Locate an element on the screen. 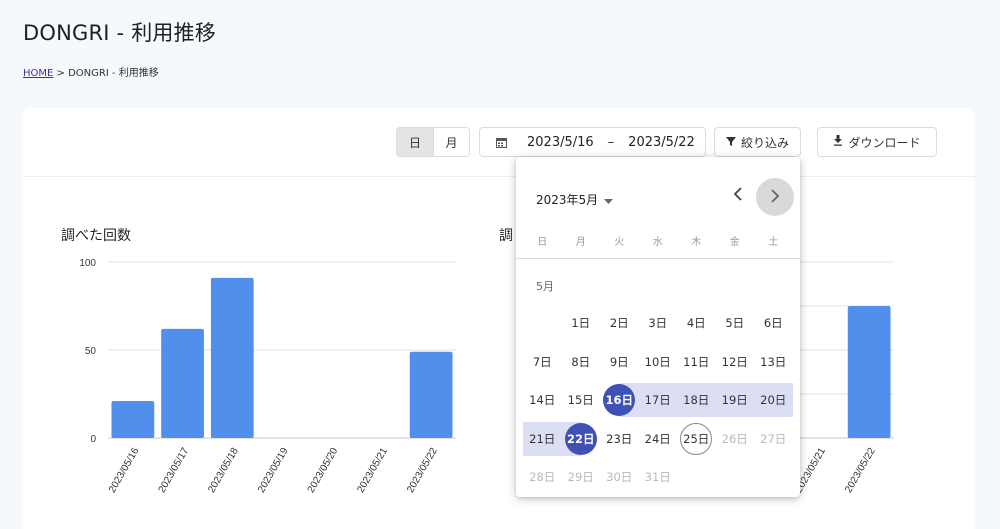 This screenshot has height=529, width=1000. calendar-day: 15日 is located at coordinates (581, 400).